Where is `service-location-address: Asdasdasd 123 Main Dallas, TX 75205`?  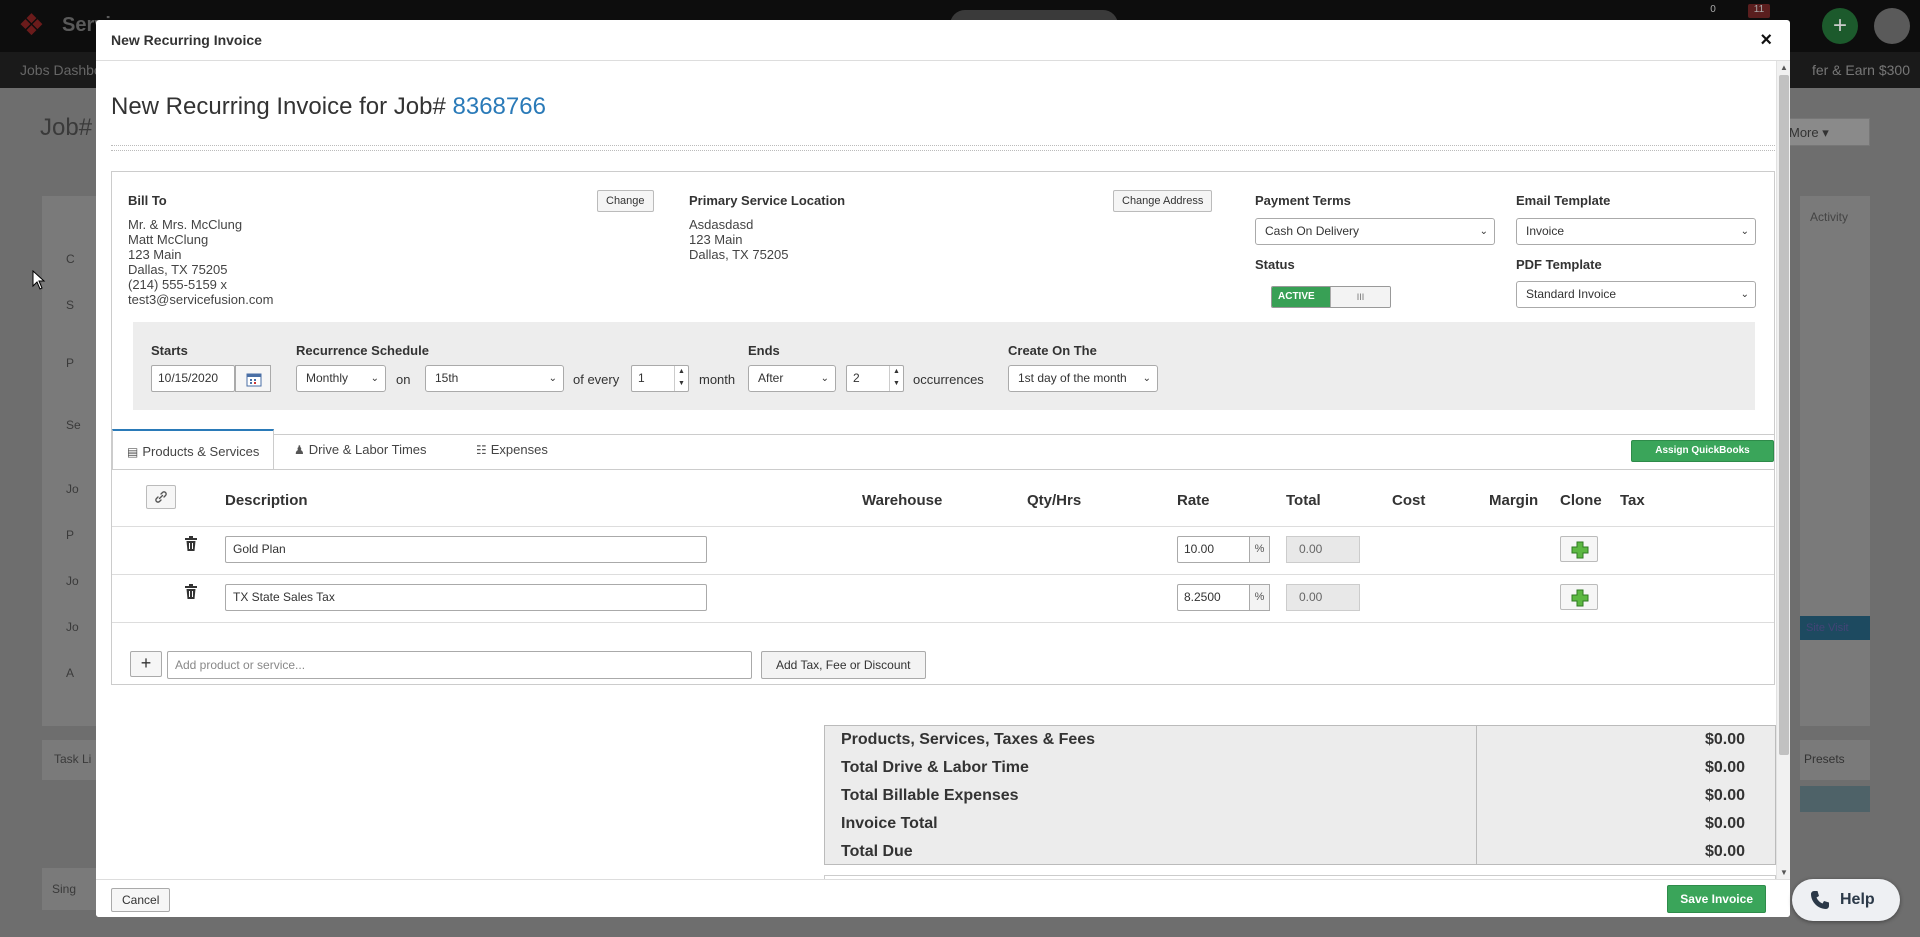 service-location-address: Asdasdasd 123 Main Dallas, TX 75205 is located at coordinates (739, 239).